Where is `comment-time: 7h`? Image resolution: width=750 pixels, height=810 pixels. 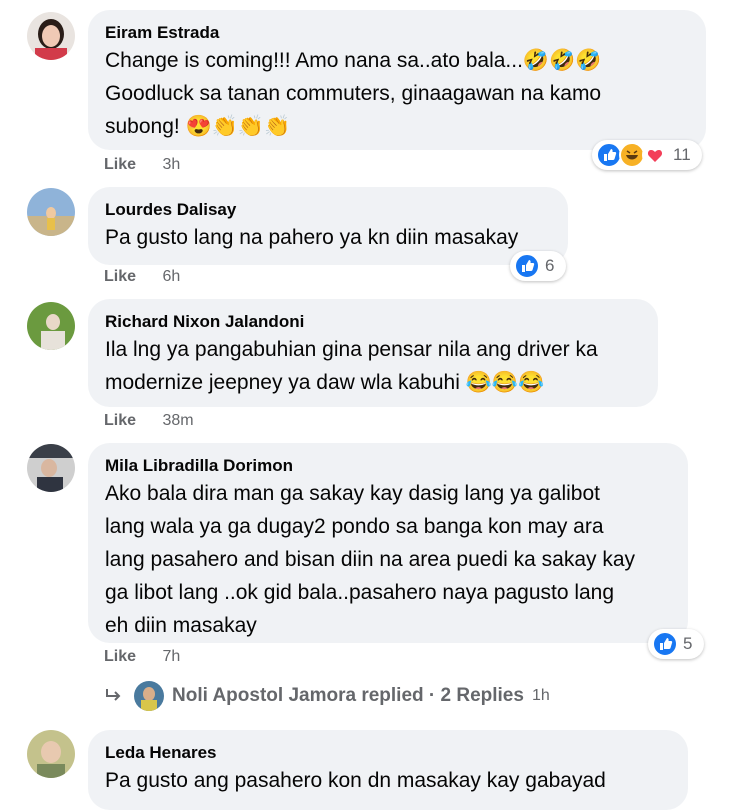
comment-time: 7h is located at coordinates (171, 656).